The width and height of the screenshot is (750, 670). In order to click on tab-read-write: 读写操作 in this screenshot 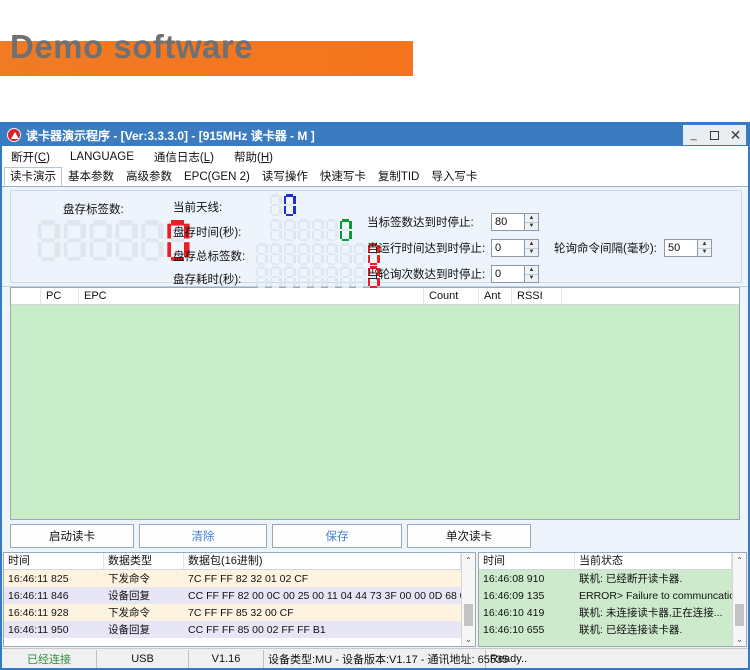, I will do `click(285, 176)`.